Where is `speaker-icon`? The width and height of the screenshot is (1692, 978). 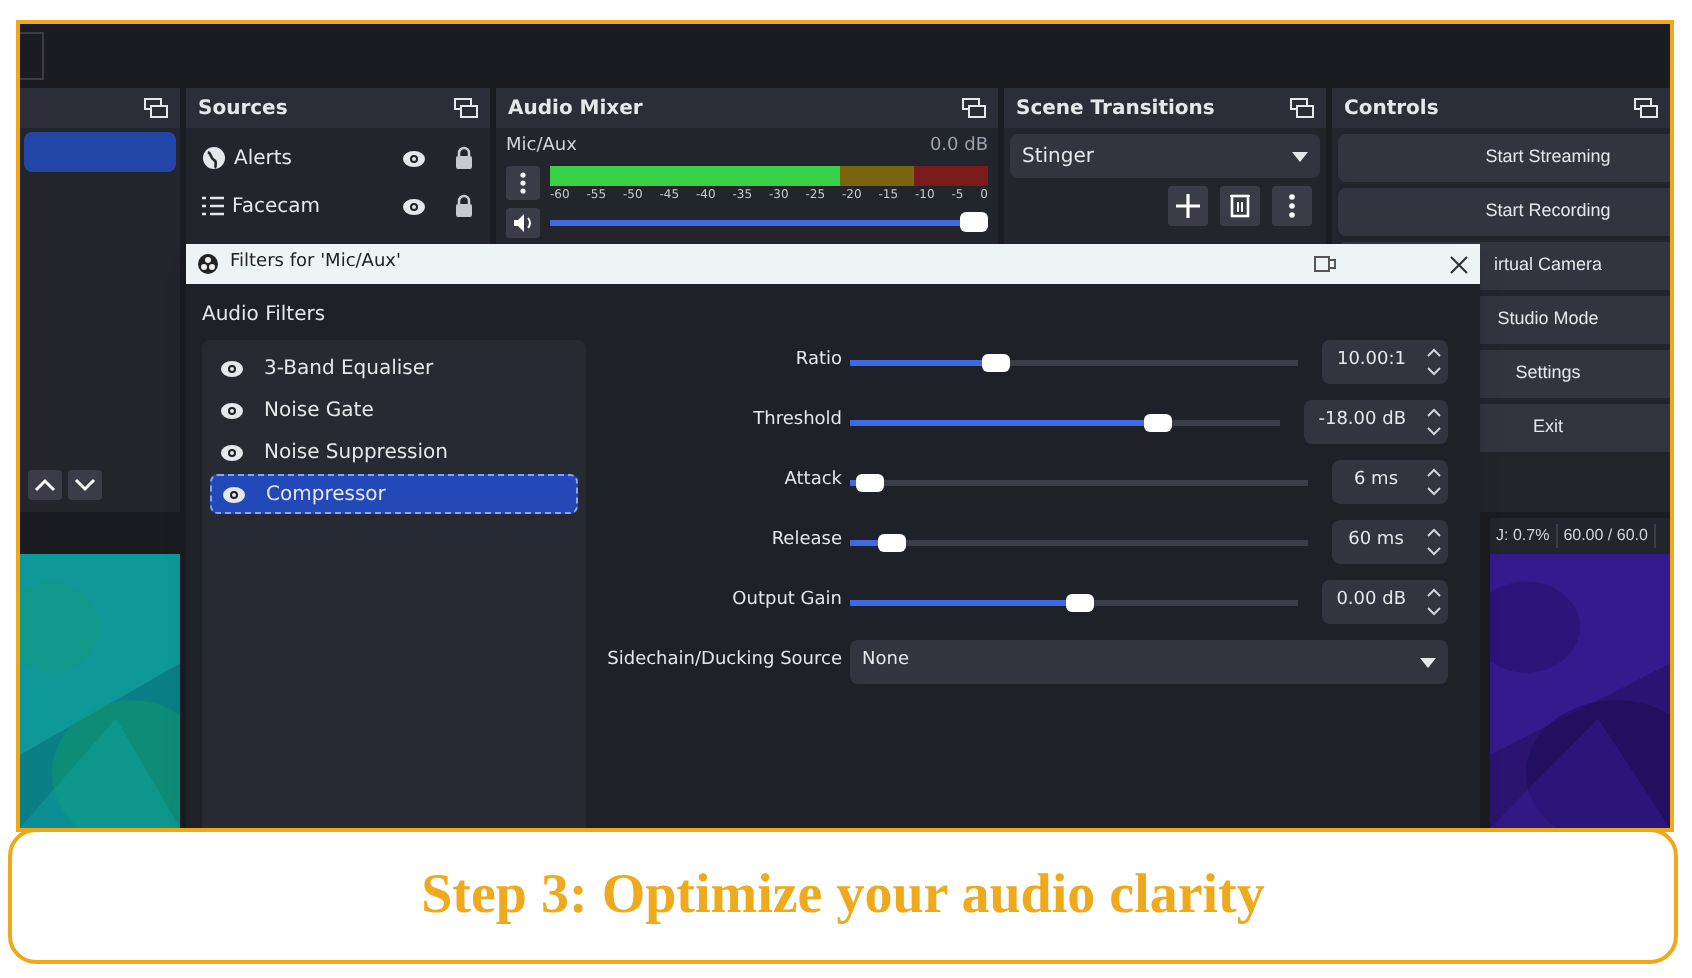
speaker-icon is located at coordinates (523, 222).